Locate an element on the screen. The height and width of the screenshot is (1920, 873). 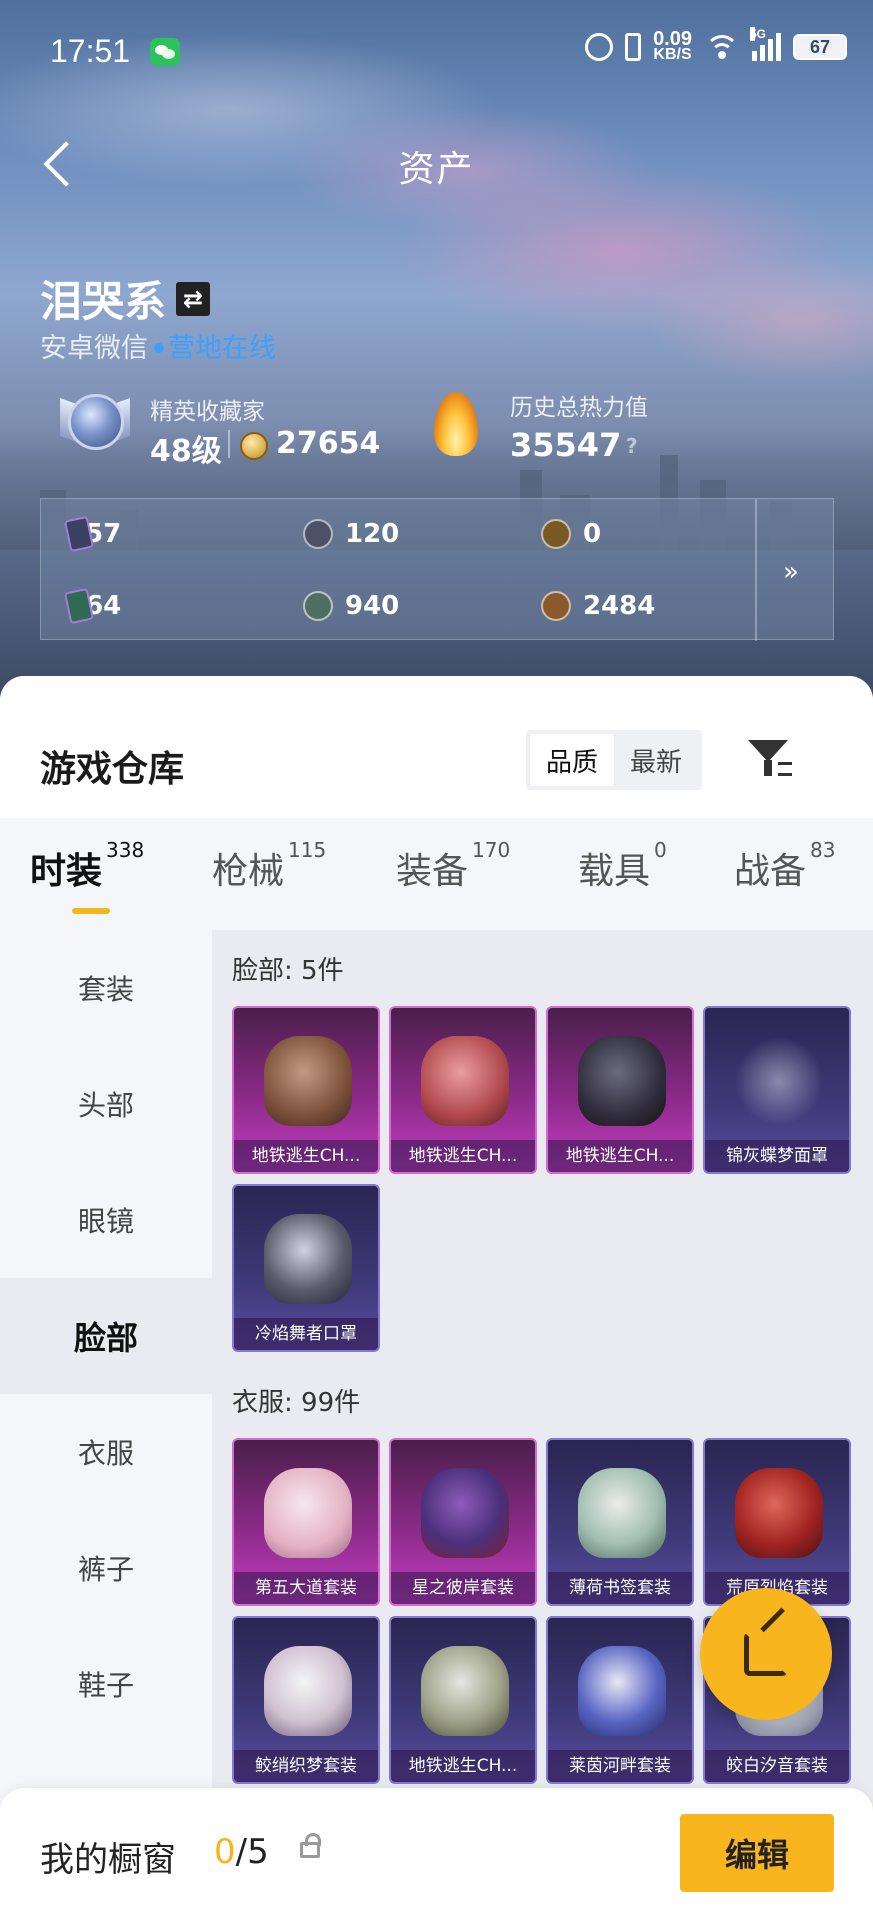
gold-token-icon is located at coordinates (556, 534).